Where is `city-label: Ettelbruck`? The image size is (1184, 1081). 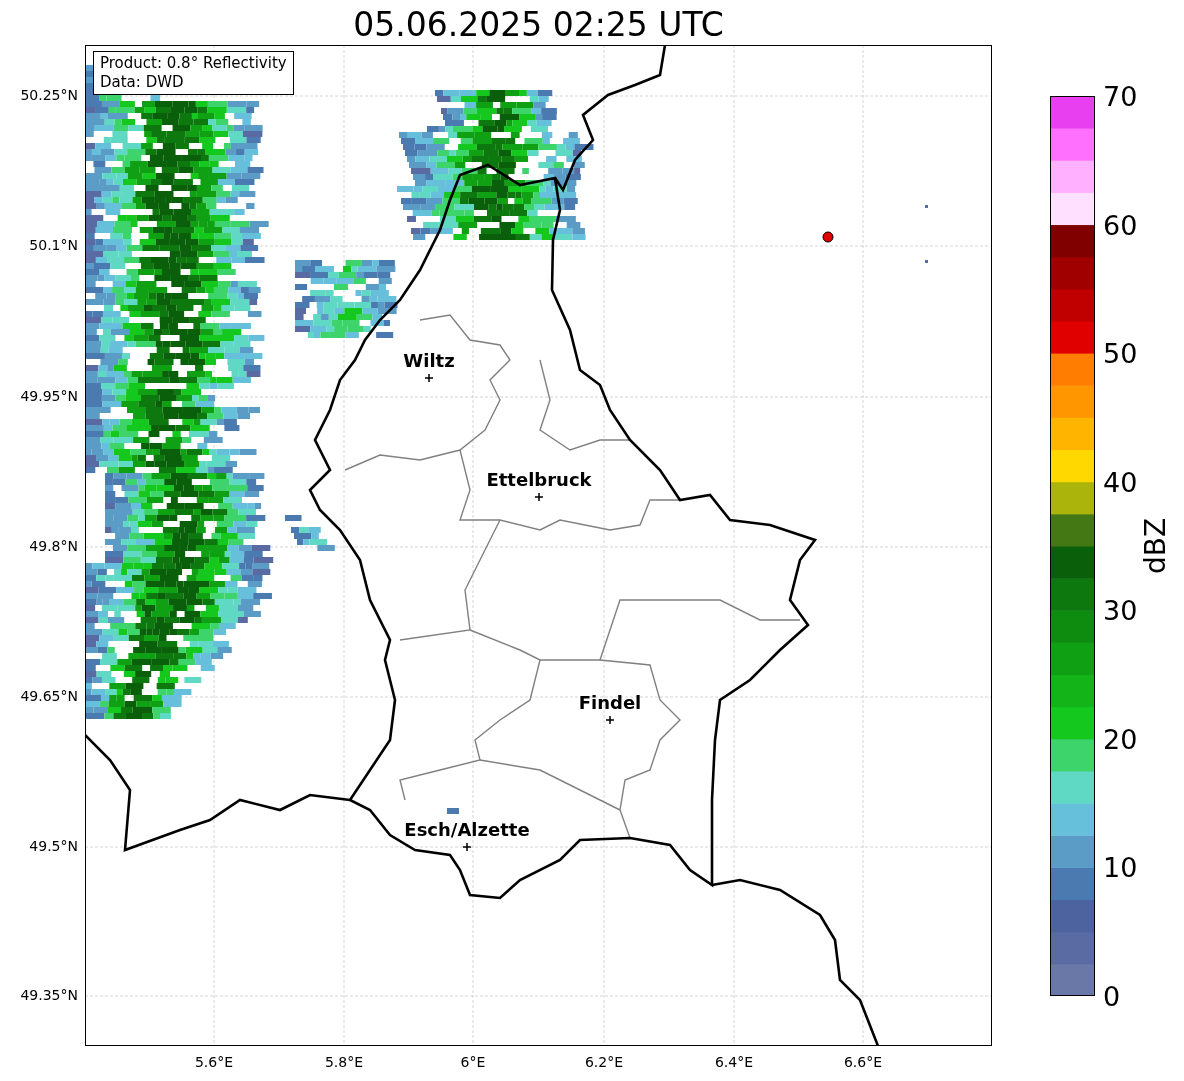 city-label: Ettelbruck is located at coordinates (539, 479).